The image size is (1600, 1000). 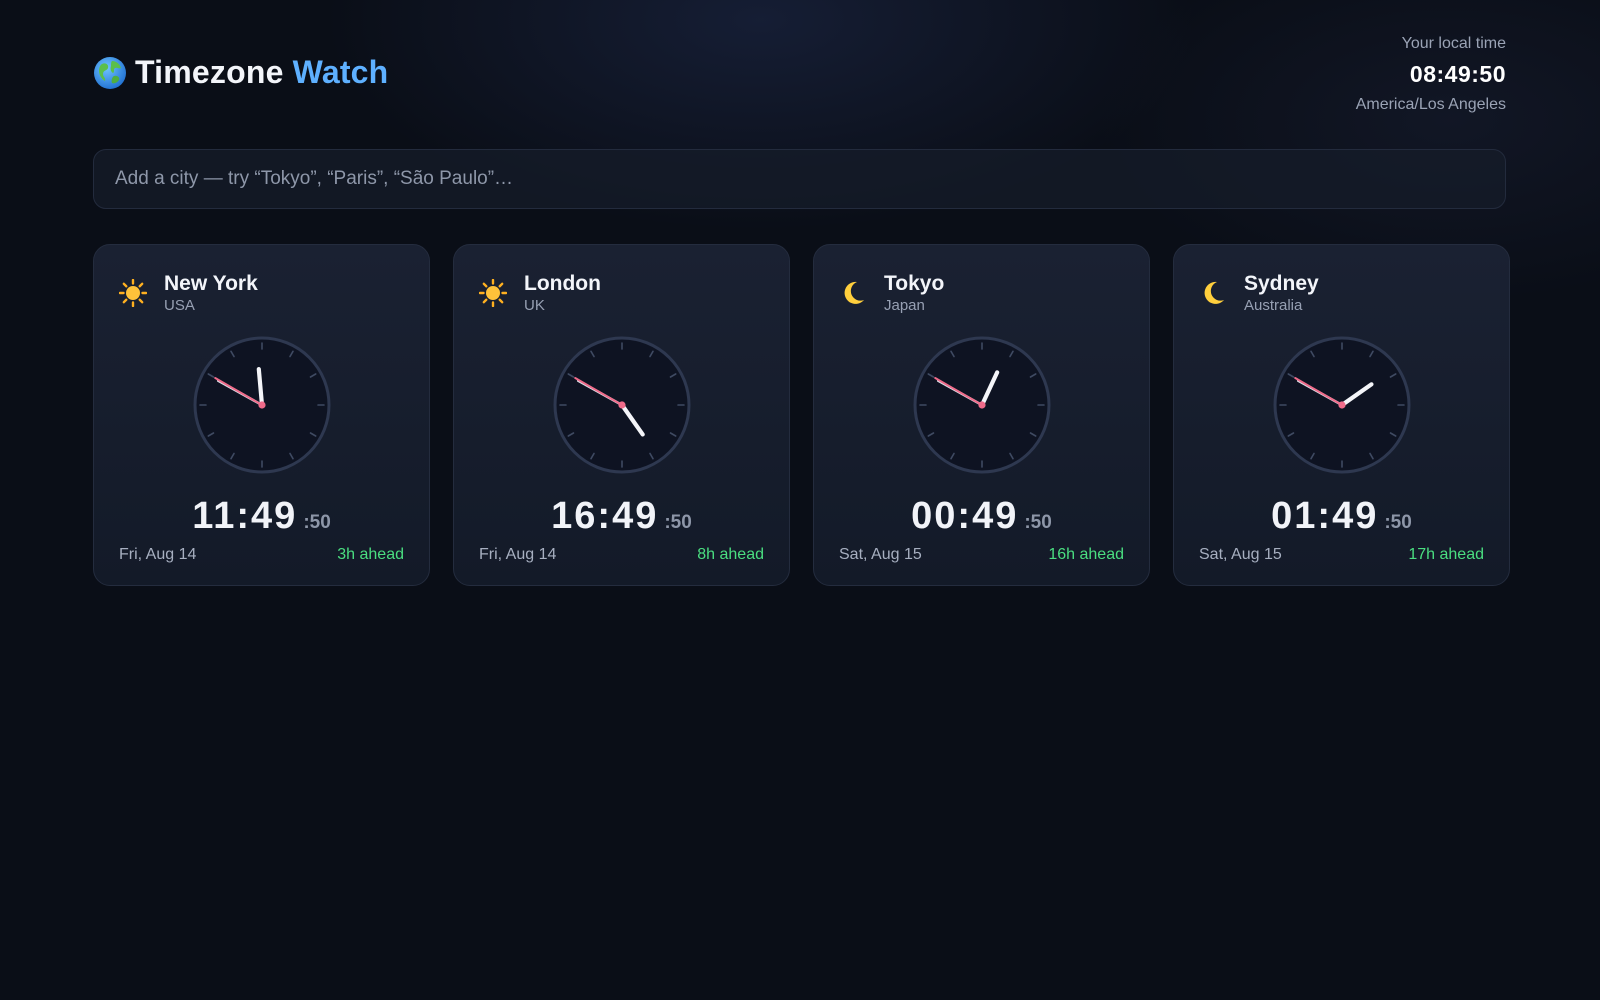 What do you see at coordinates (370, 554) in the screenshot?
I see `time-offset: 3h ahead` at bounding box center [370, 554].